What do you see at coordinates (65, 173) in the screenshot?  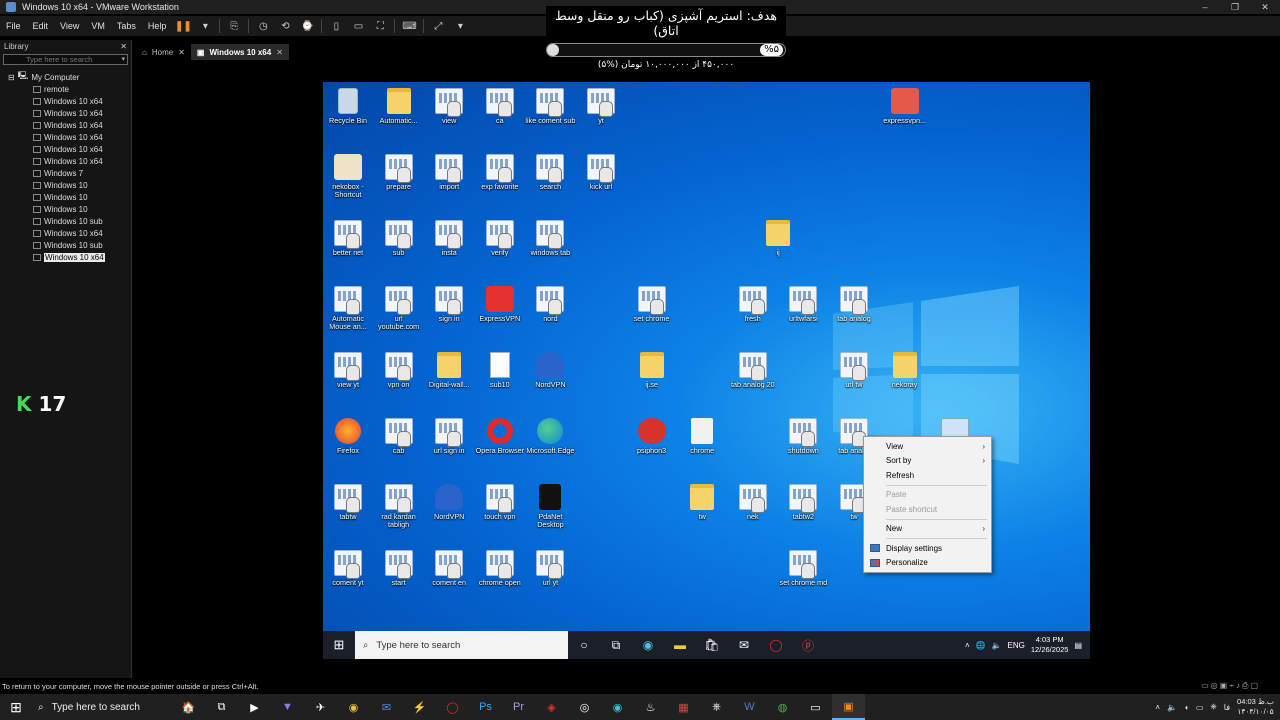 I see `library-vm-item: Windows 7` at bounding box center [65, 173].